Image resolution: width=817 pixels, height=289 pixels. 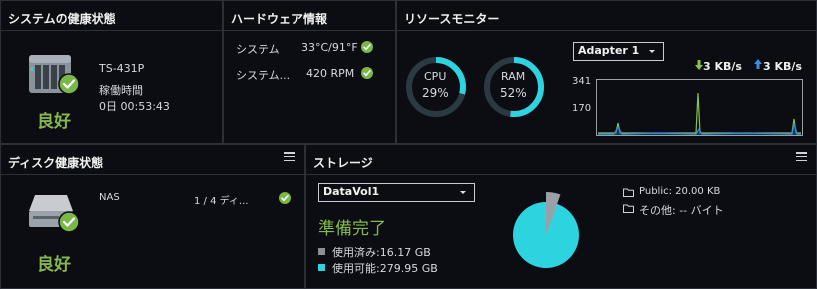 What do you see at coordinates (329, 47) in the screenshot?
I see `hw-temperature-value: 33°C/91°F` at bounding box center [329, 47].